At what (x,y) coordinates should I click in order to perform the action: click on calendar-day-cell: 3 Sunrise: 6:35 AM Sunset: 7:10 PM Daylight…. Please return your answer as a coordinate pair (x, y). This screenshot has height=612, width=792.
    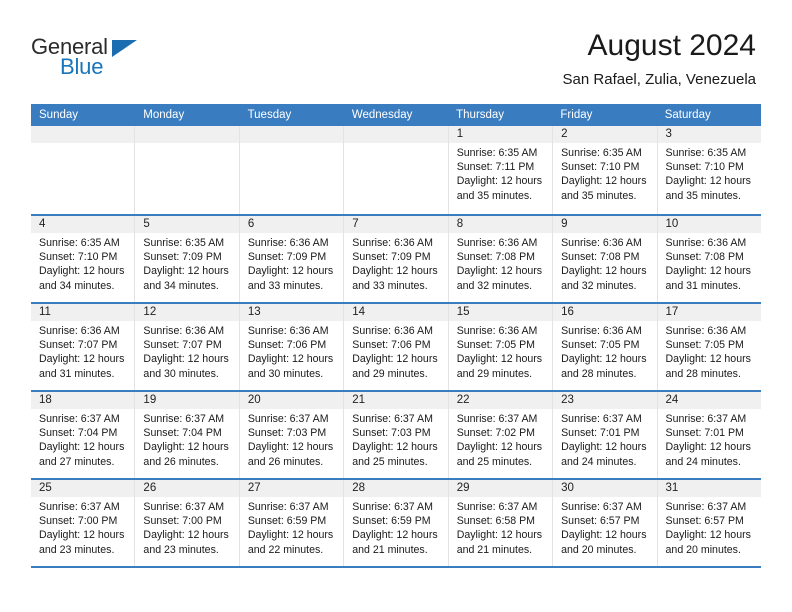
    Looking at the image, I should click on (708, 170).